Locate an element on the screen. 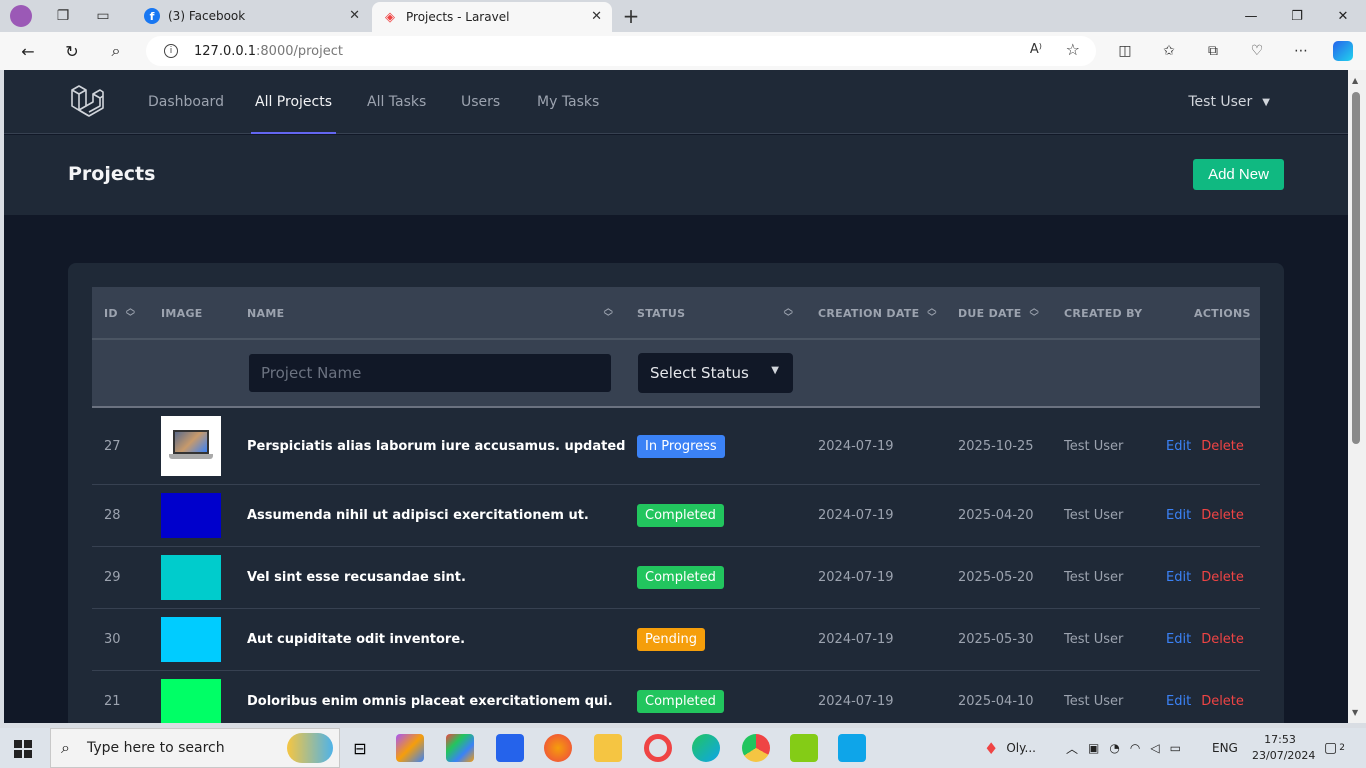 The height and width of the screenshot is (768, 1366). language-indicator: ENG is located at coordinates (1225, 748).